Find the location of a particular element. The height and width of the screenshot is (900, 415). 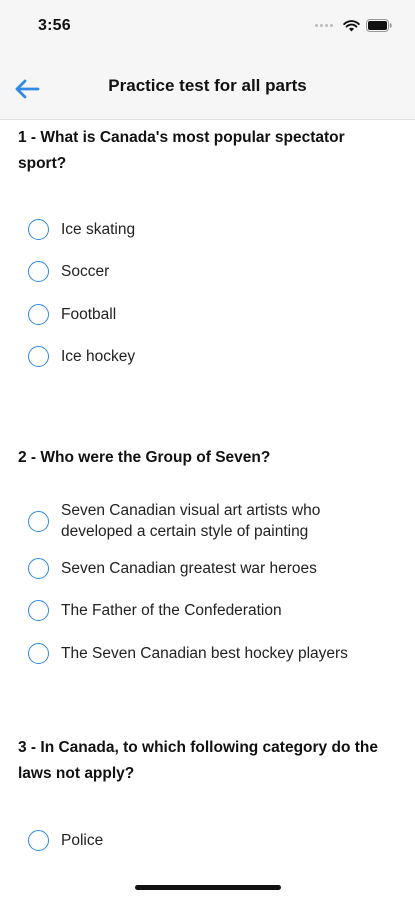

option-radio: Football is located at coordinates (207, 314).